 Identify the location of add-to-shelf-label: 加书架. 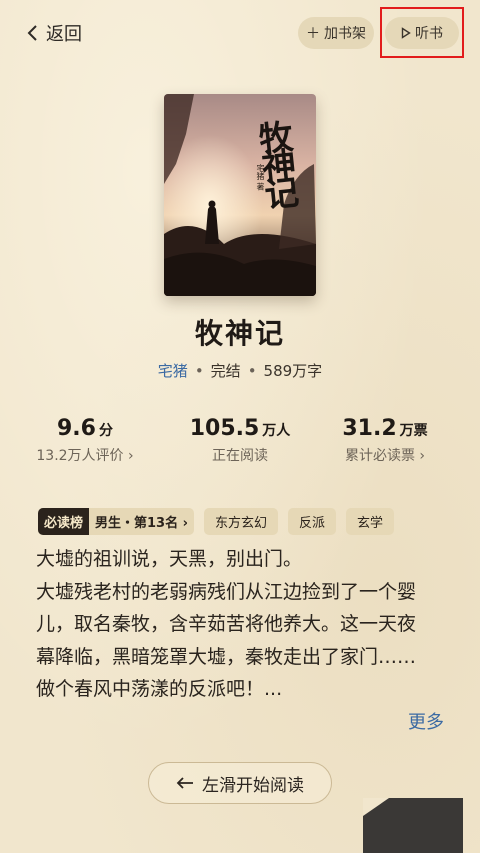
(345, 34).